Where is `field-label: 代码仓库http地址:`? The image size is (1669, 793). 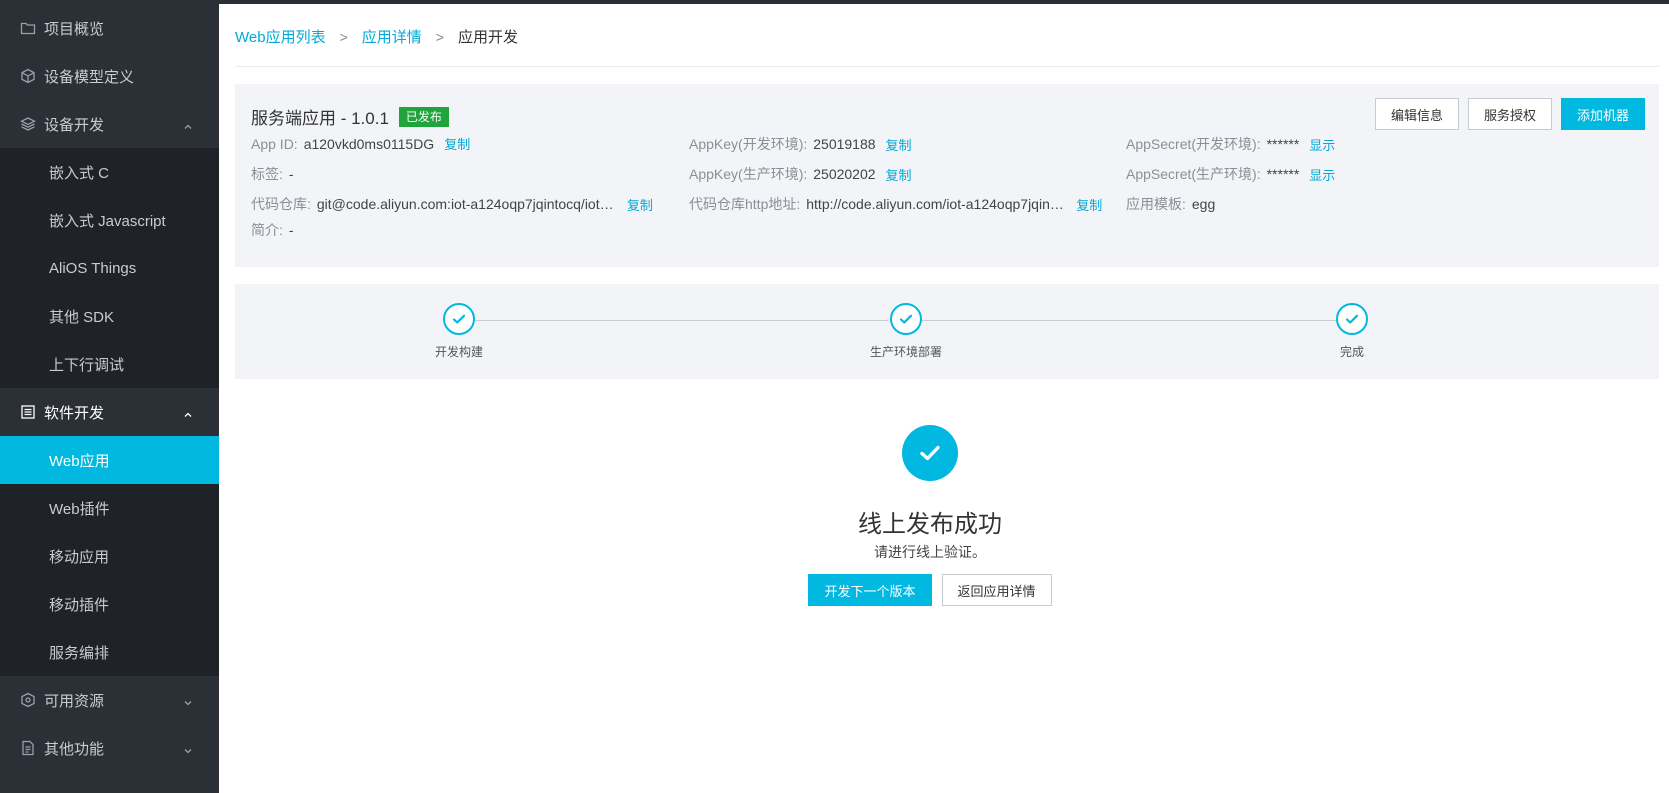 field-label: 代码仓库http地址: is located at coordinates (745, 204).